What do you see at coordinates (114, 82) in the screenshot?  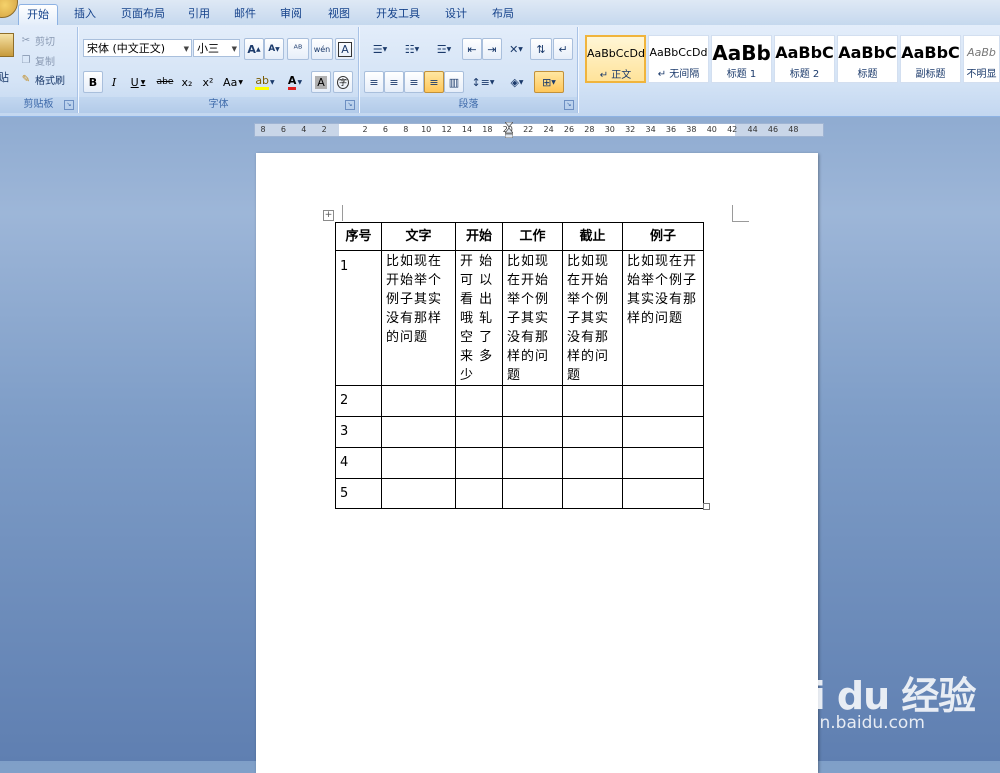 I see `italic-button: I` at bounding box center [114, 82].